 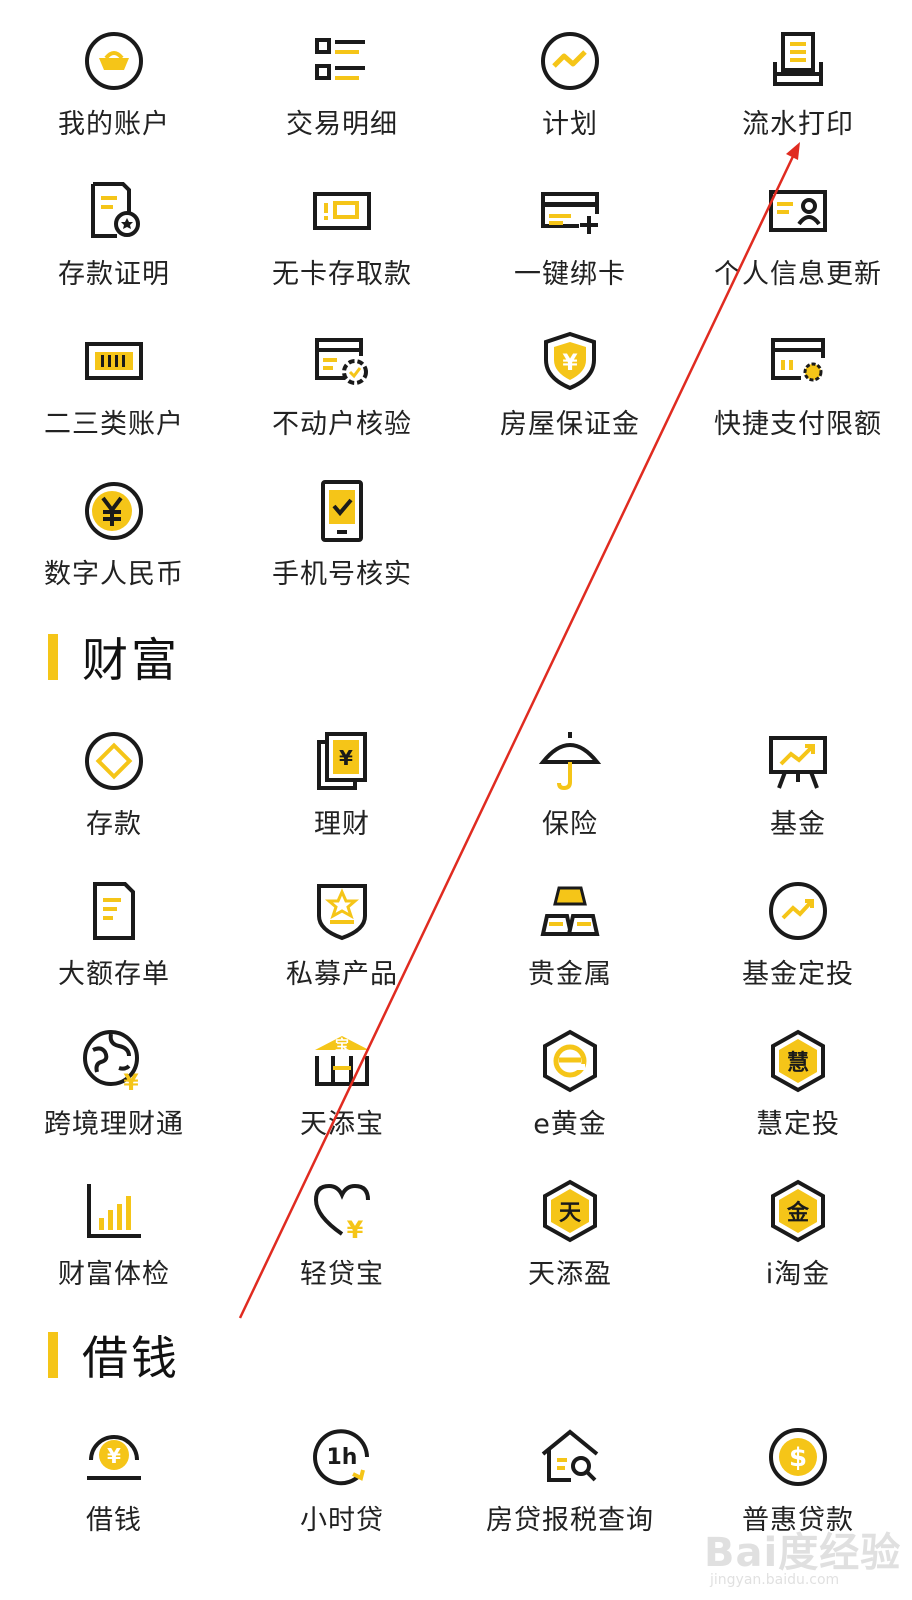 What do you see at coordinates (131, 1358) in the screenshot?
I see `section-title-text: 借钱` at bounding box center [131, 1358].